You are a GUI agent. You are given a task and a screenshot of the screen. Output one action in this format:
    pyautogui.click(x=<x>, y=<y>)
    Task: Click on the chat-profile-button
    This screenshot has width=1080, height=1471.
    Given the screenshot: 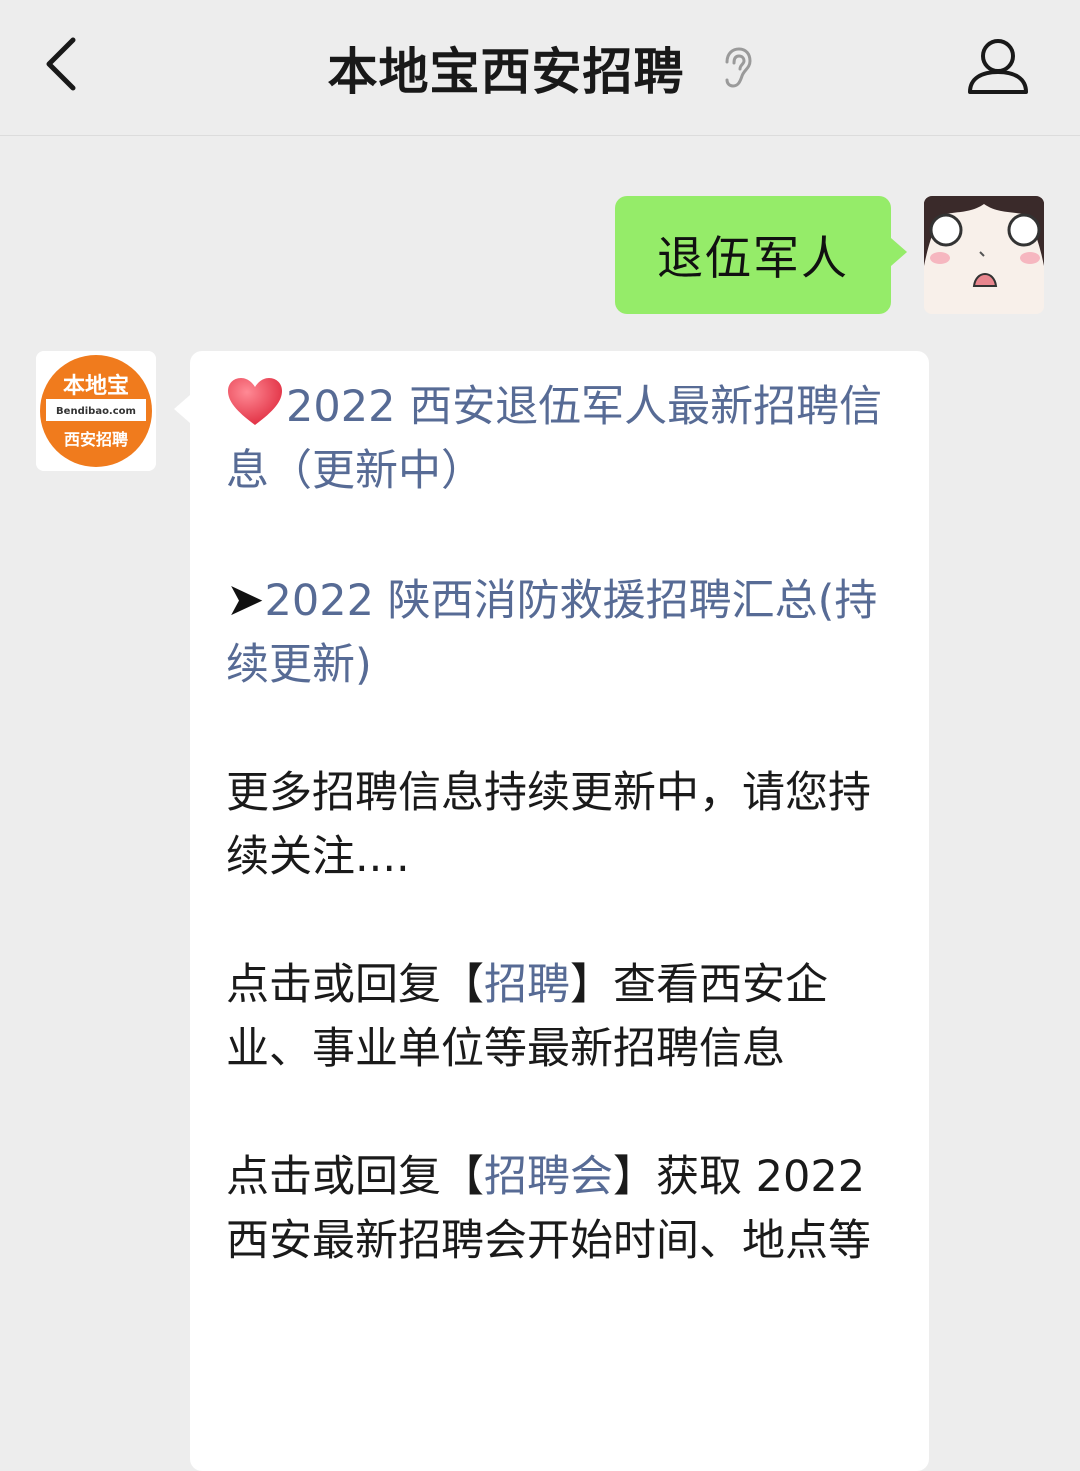 What is the action you would take?
    pyautogui.click(x=998, y=66)
    